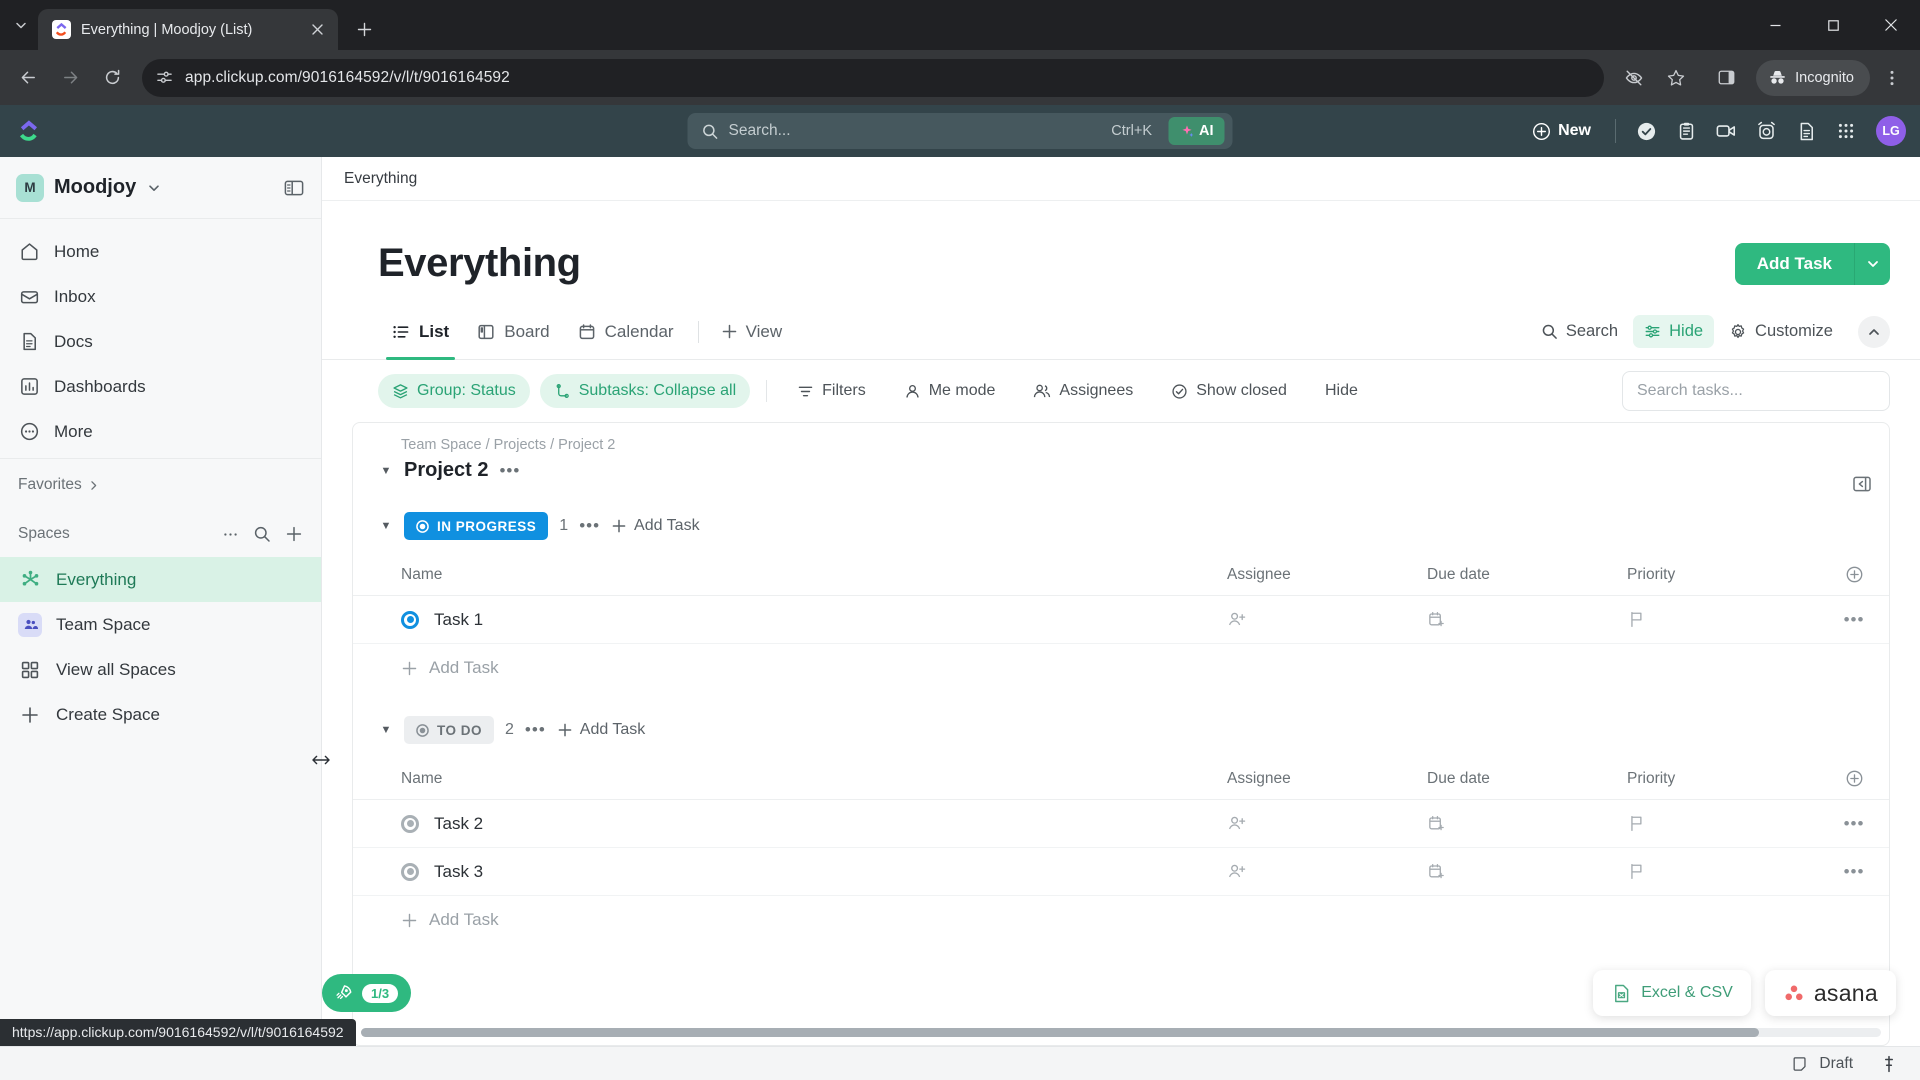 The image size is (1920, 1080). What do you see at coordinates (1766, 131) in the screenshot?
I see `alarm-clock-icon` at bounding box center [1766, 131].